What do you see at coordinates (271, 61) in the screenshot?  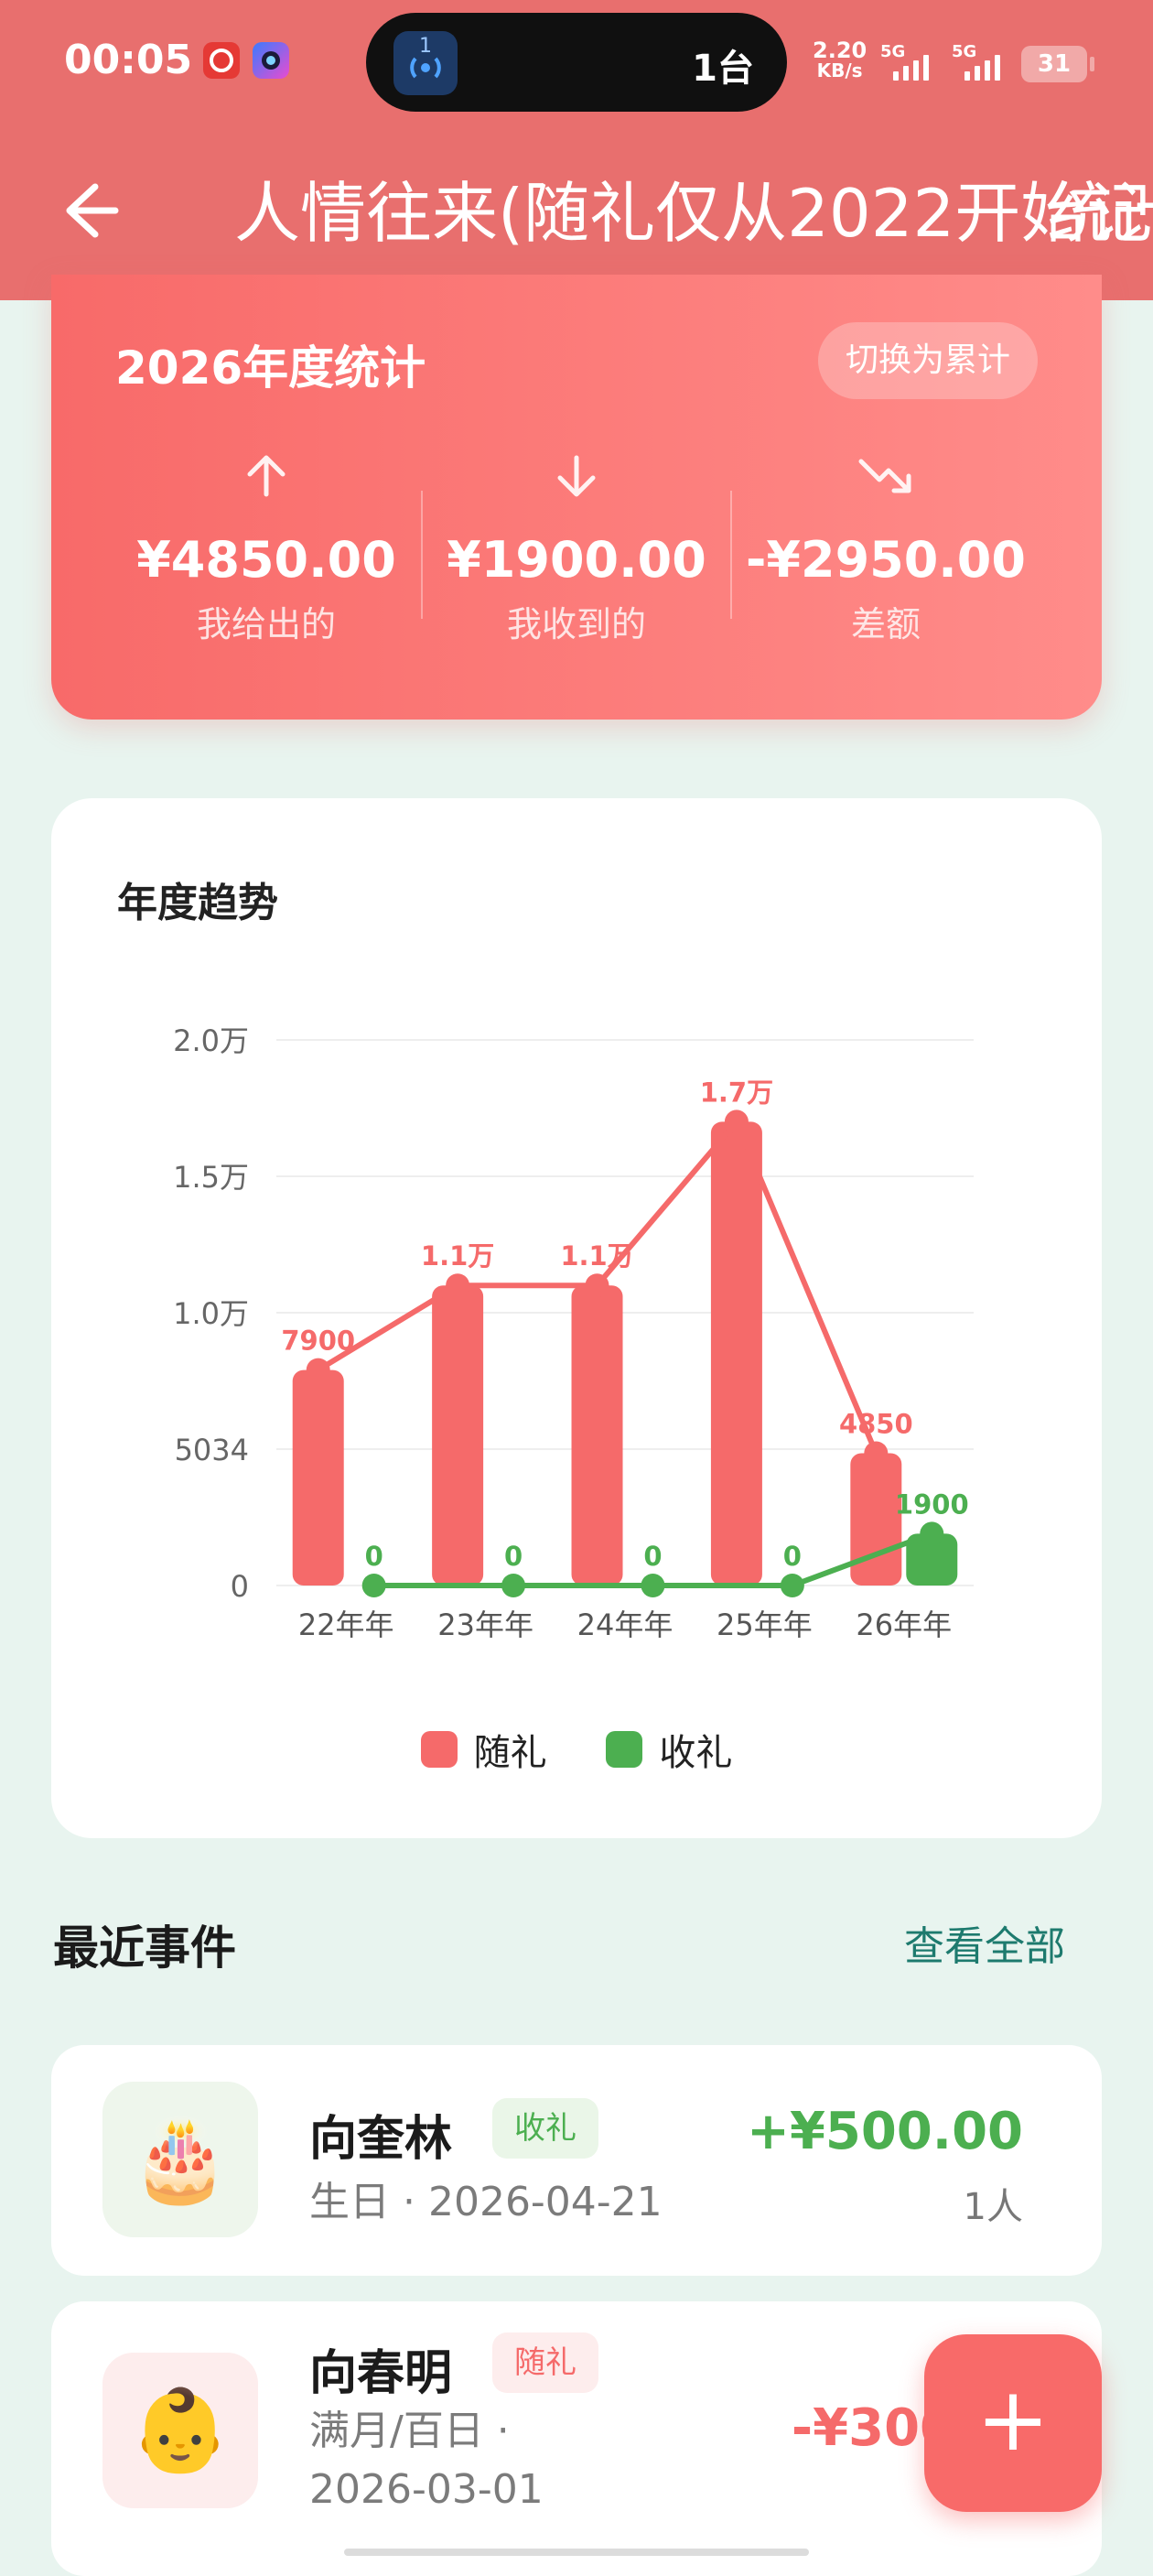 I see `camera-app-icon` at bounding box center [271, 61].